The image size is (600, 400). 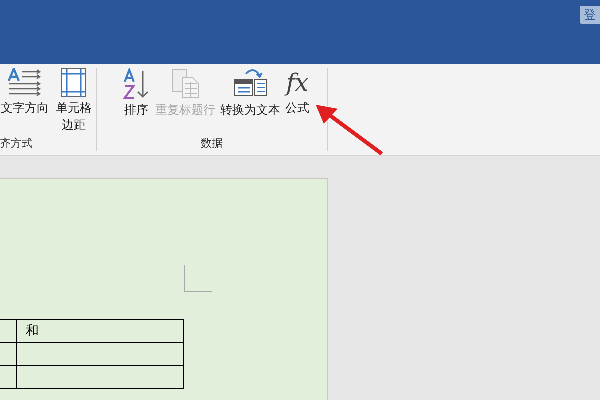 I want to click on pointer-arrow, so click(x=349, y=130).